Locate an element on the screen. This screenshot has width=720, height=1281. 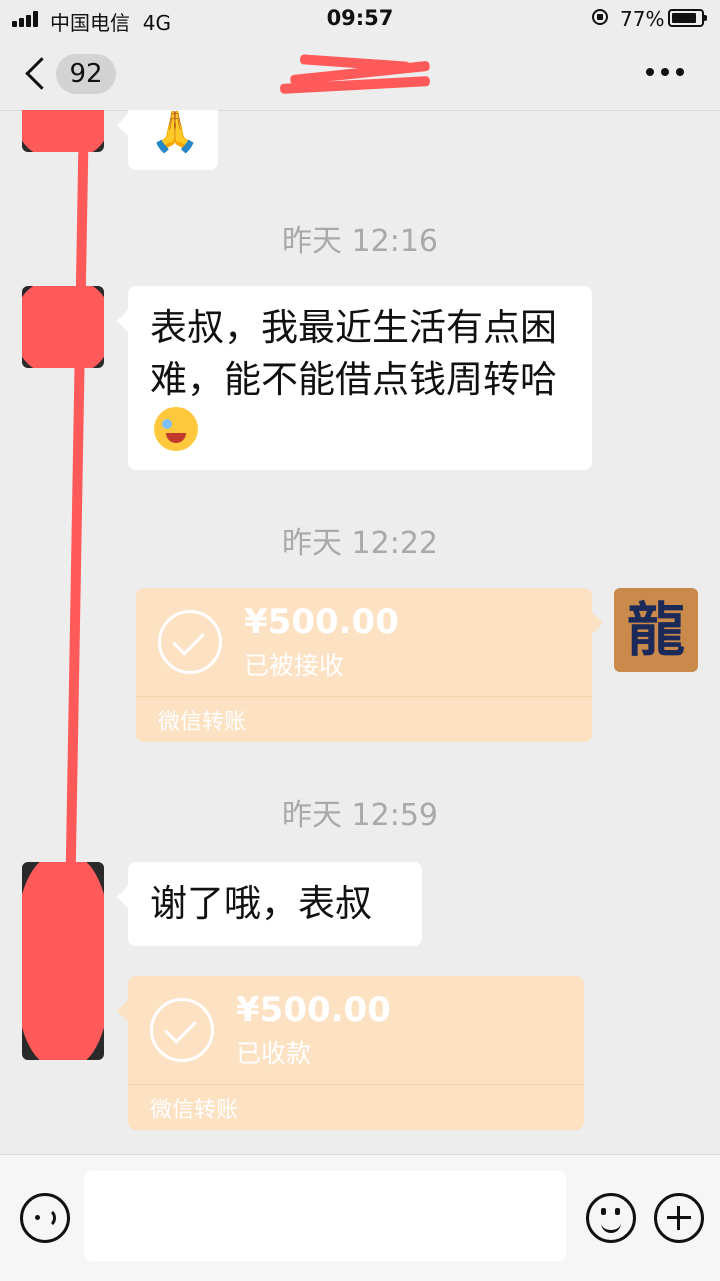
message-text: 表叔，我最近生活有点困难，能不能借点钱周转哈 is located at coordinates (353, 353).